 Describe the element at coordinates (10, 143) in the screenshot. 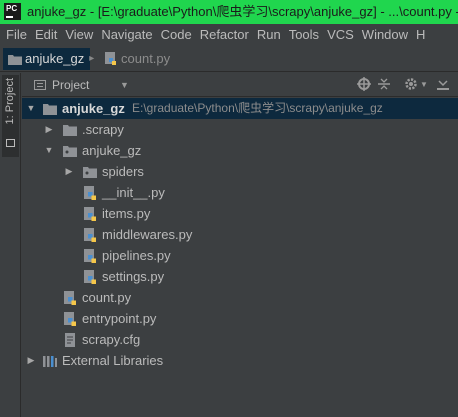

I see `project-tool-icon` at that location.